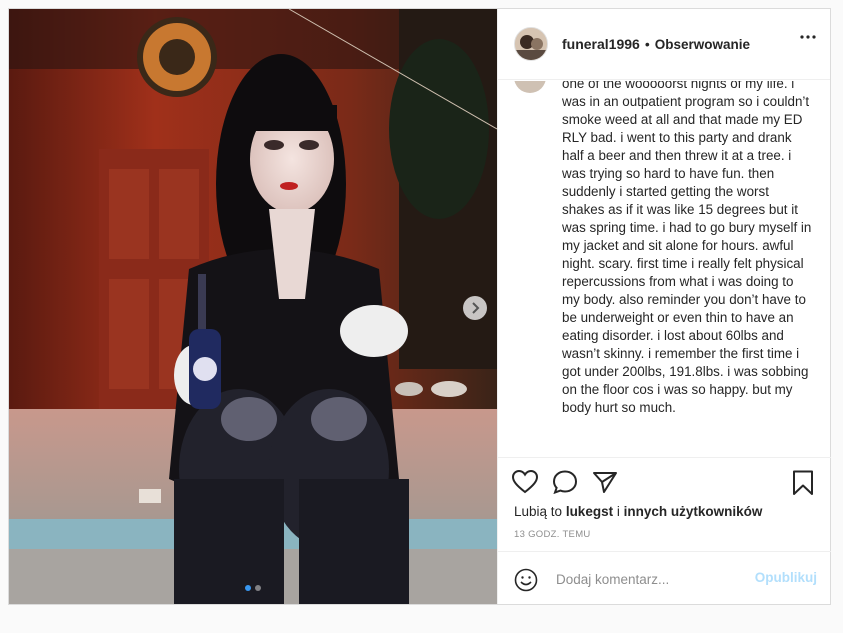  I want to click on emoji-icon, so click(526, 580).